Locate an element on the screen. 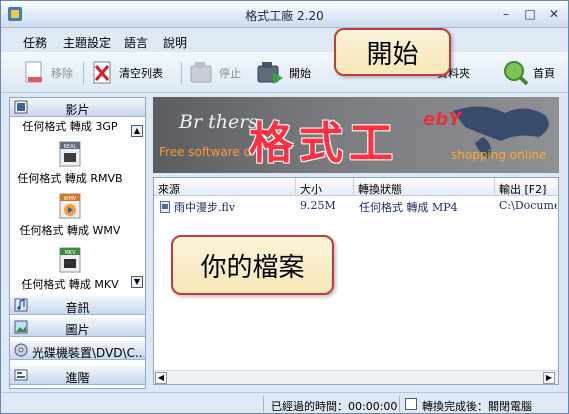 This screenshot has height=414, width=569. window-title: 格式工廠 2.20 is located at coordinates (284, 16).